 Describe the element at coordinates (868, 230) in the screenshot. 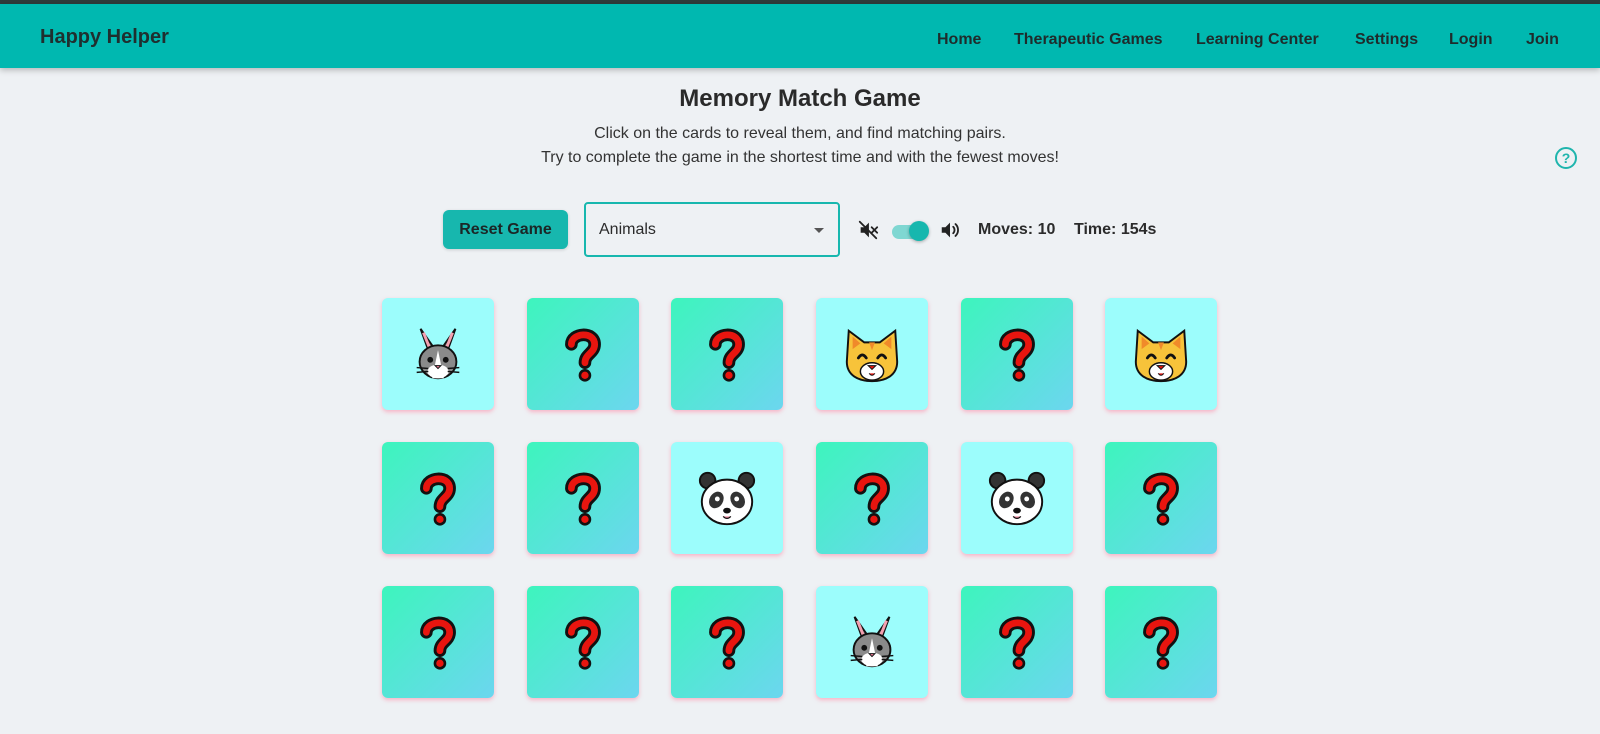

I see `volume-off-icon` at that location.